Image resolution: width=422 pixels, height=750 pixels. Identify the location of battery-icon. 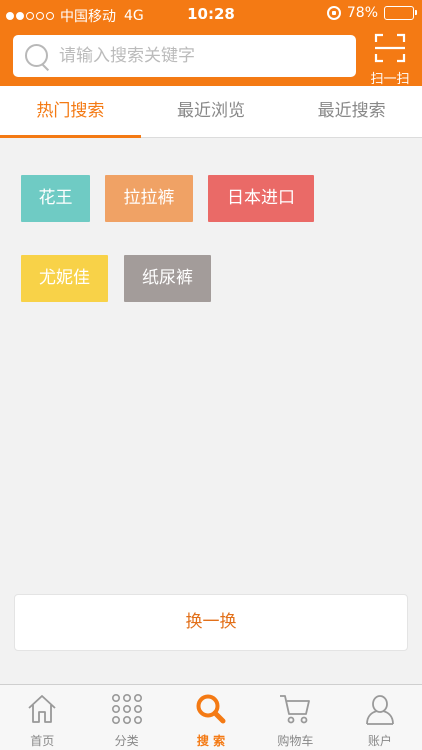
(400, 13).